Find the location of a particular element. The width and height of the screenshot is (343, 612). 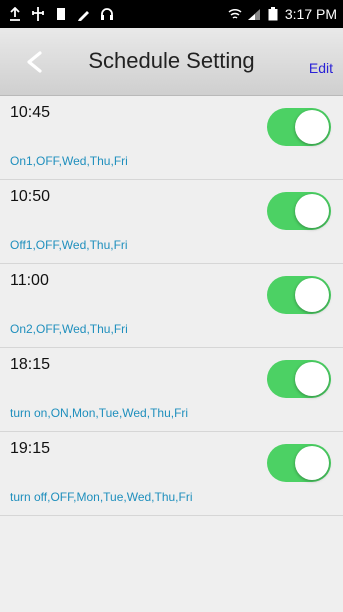

schedule-row: 11:00 On2,OFF,Wed,Thu,Fri is located at coordinates (171, 306).